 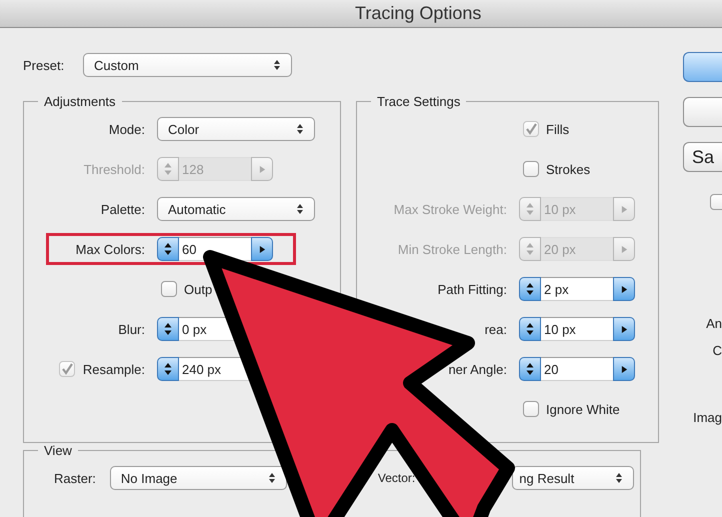 I want to click on number-field: 20, so click(x=577, y=369).